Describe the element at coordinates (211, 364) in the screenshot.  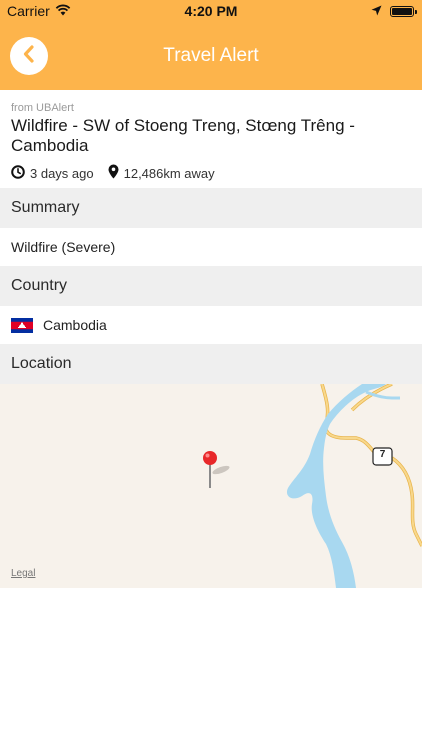
I see `location-header: Location` at that location.